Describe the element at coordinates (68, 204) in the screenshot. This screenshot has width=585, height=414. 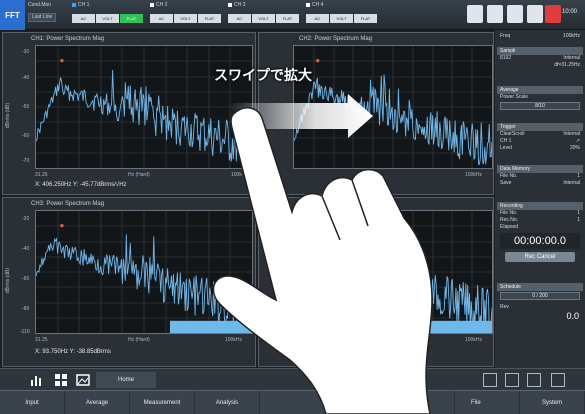
I see `graph-title: CH3: Power Spectrum Mag` at that location.